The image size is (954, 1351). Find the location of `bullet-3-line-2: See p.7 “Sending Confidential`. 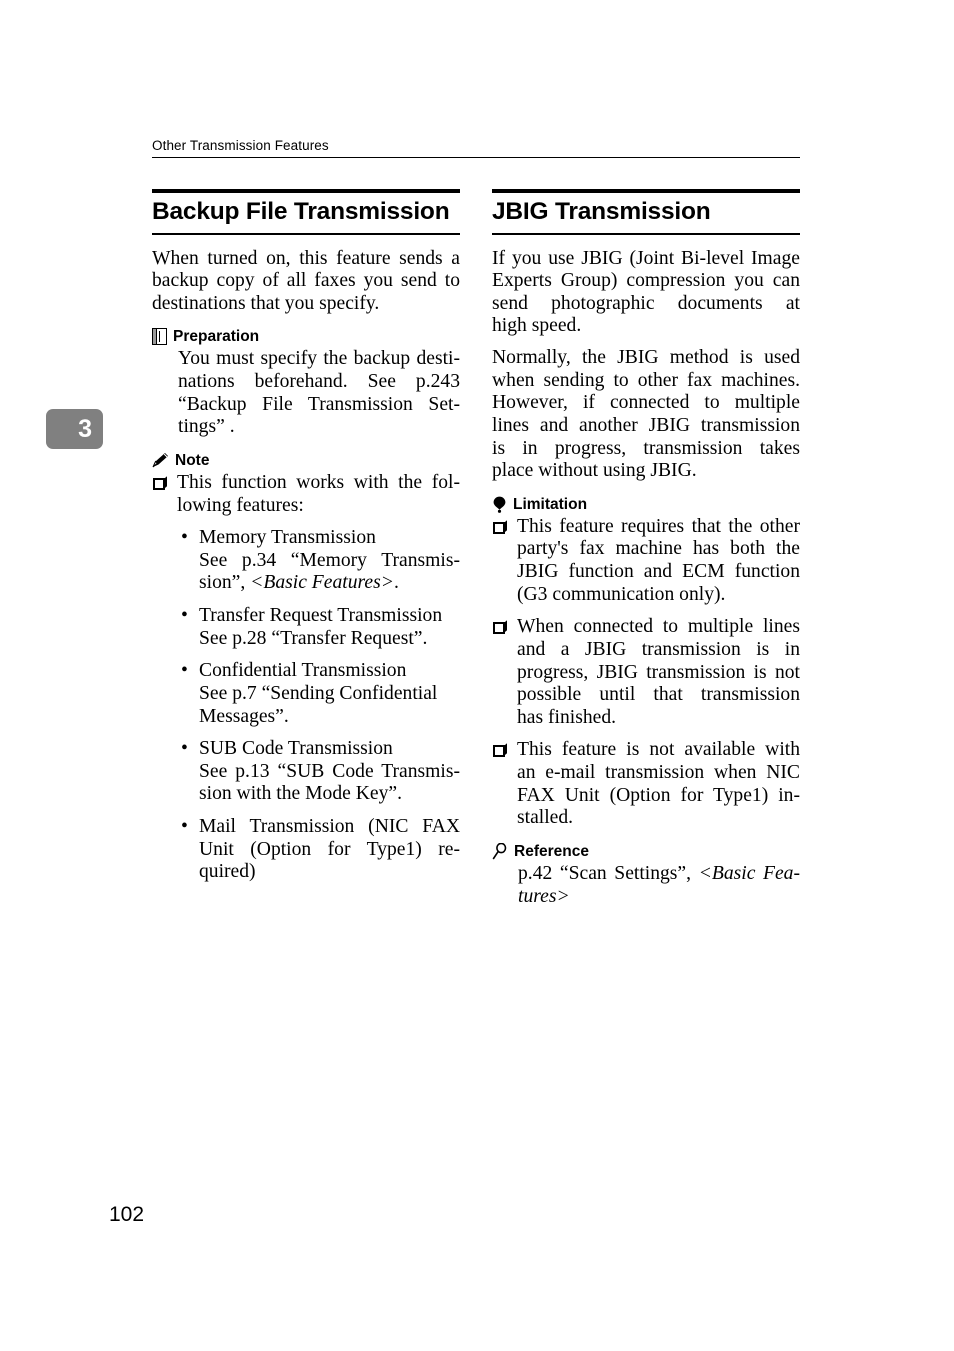

bullet-3-line-2: See p.7 “Sending Confidential is located at coordinates (318, 693).